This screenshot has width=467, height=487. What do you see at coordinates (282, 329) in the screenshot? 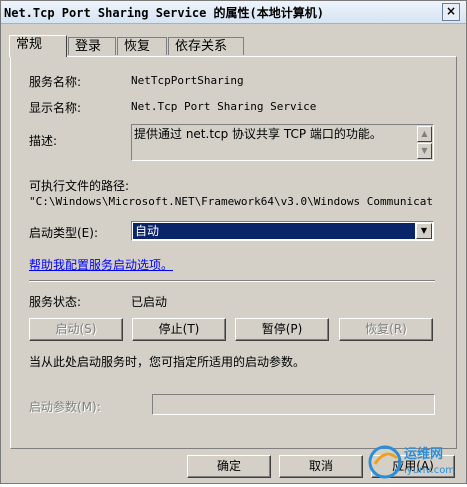
I see `pause-button: 暂停(P)` at bounding box center [282, 329].